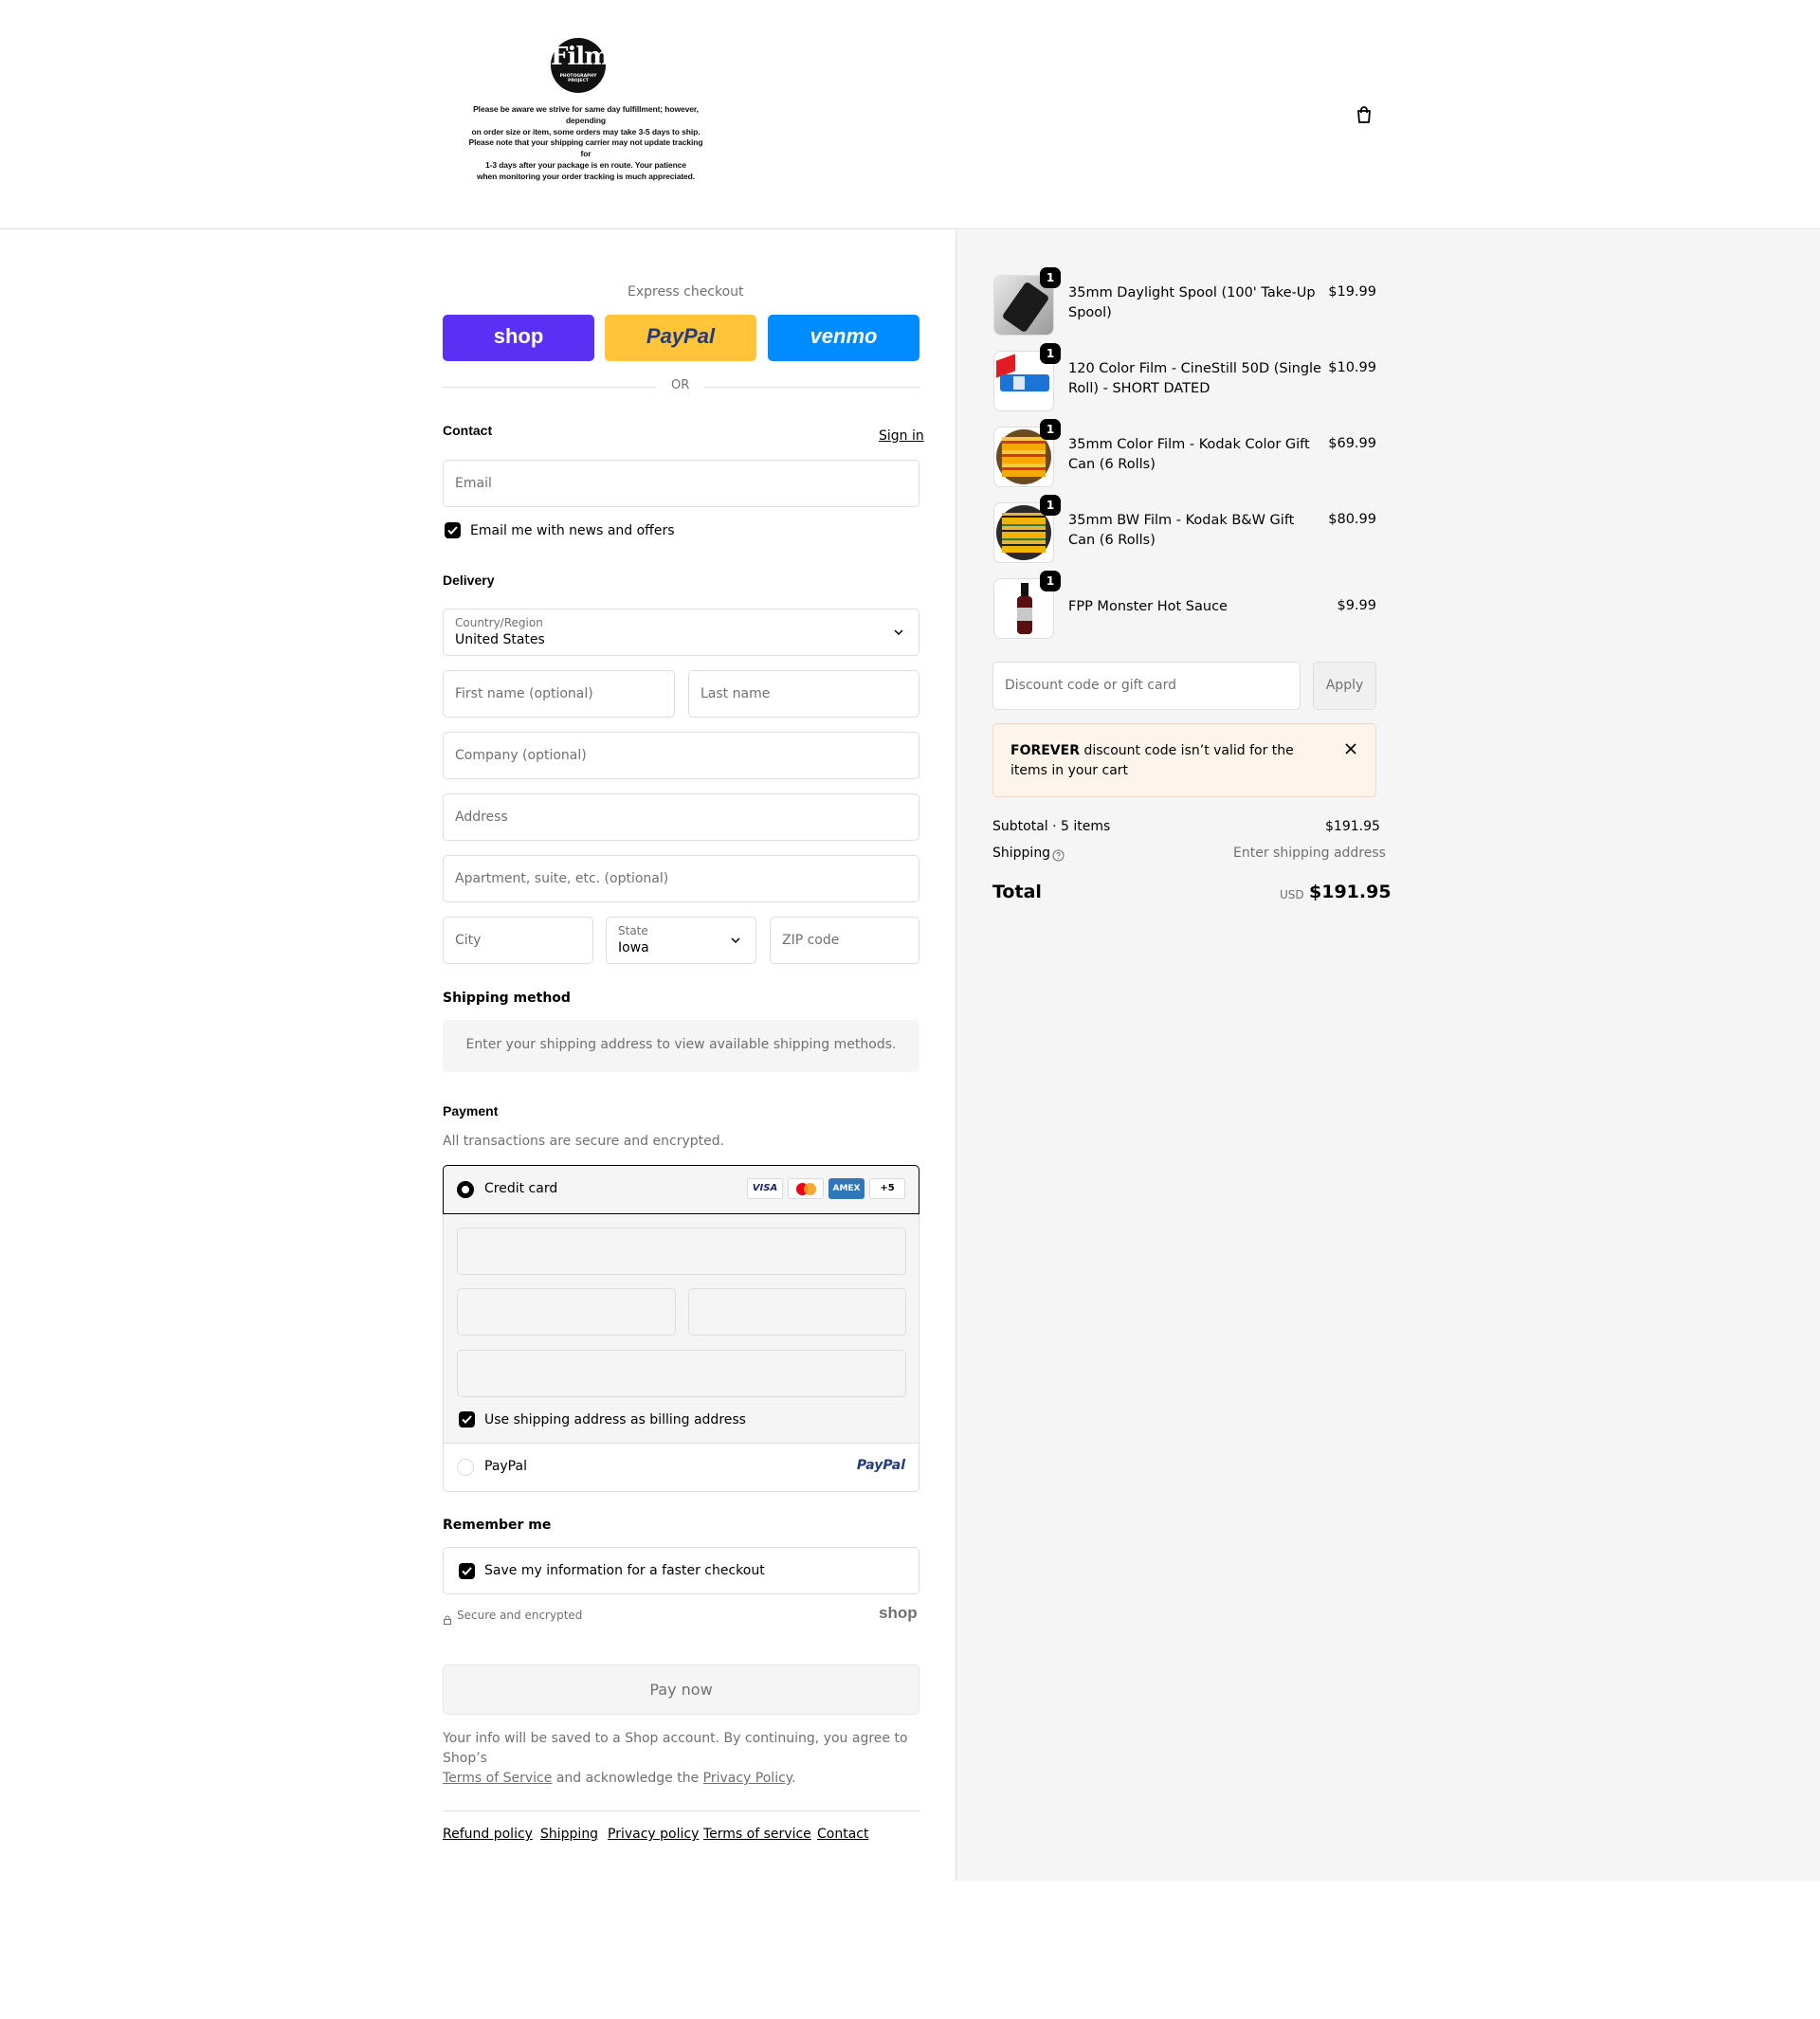 The width and height of the screenshot is (1820, 2019). Describe the element at coordinates (1356, 605) in the screenshot. I see `item-price: $9.99` at that location.